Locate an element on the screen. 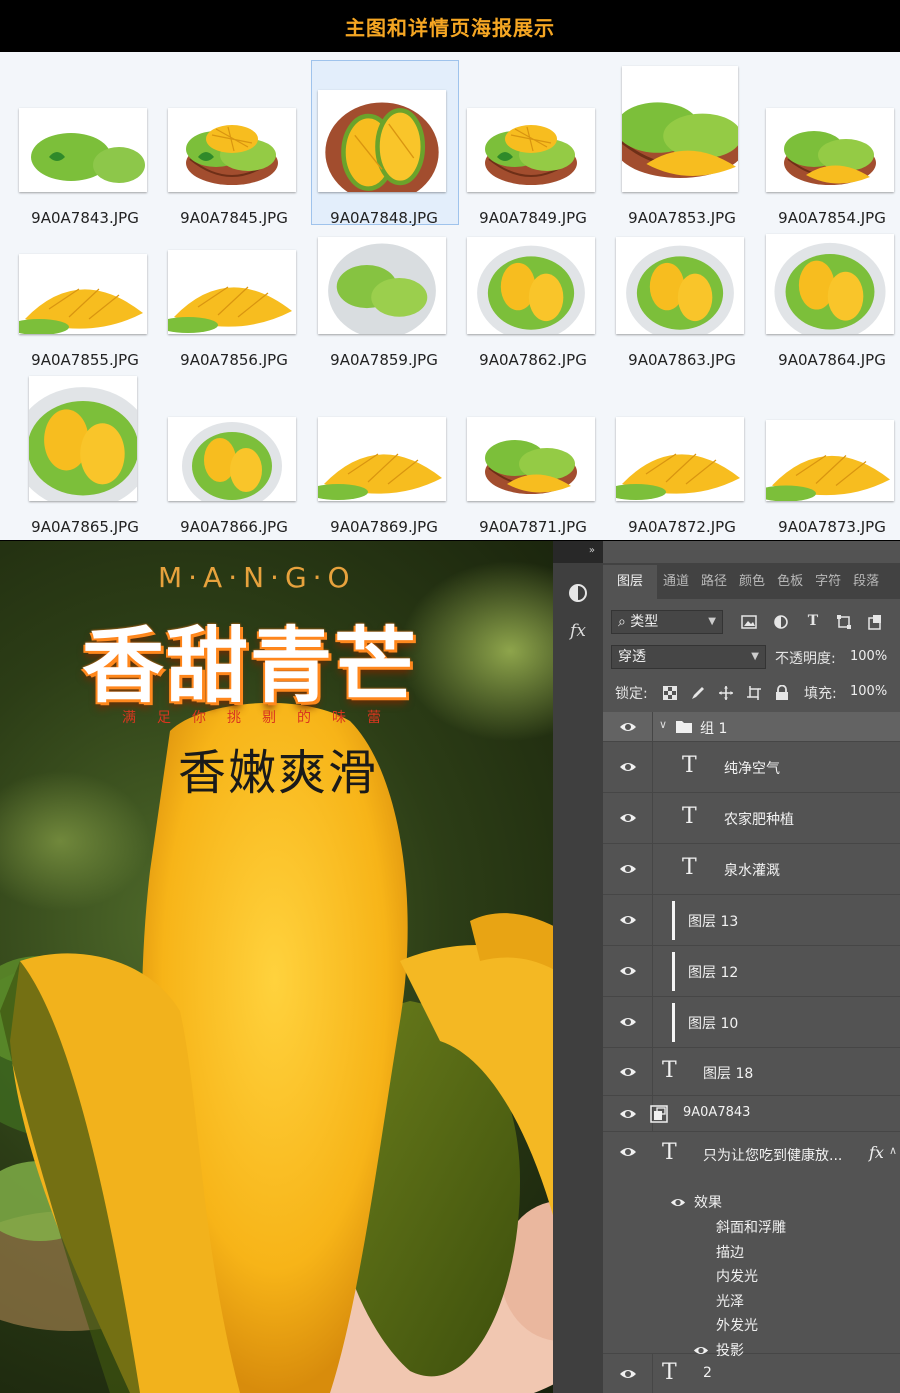 This screenshot has height=1393, width=900. layer-18: T 图层 18 is located at coordinates (751, 1072).